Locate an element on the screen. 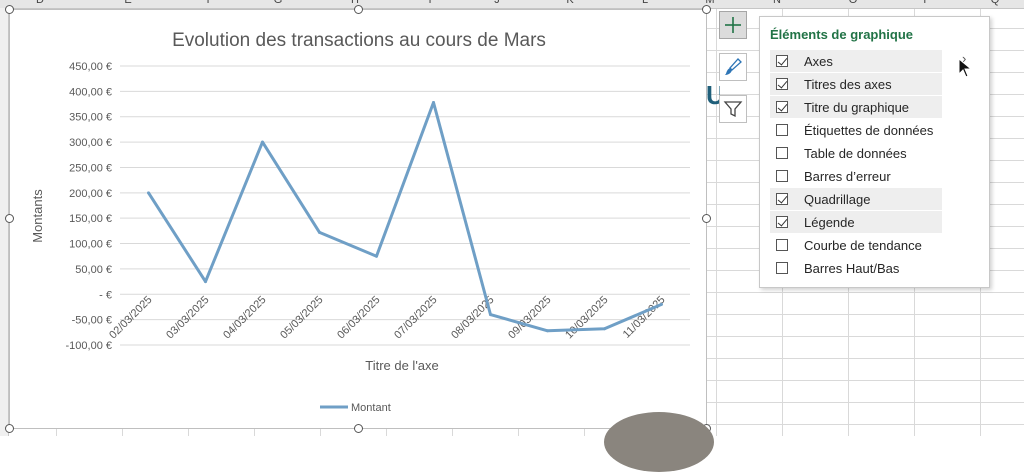 Image resolution: width=1024 pixels, height=472 pixels. y-tick-label: 350,00 € is located at coordinates (90, 118).